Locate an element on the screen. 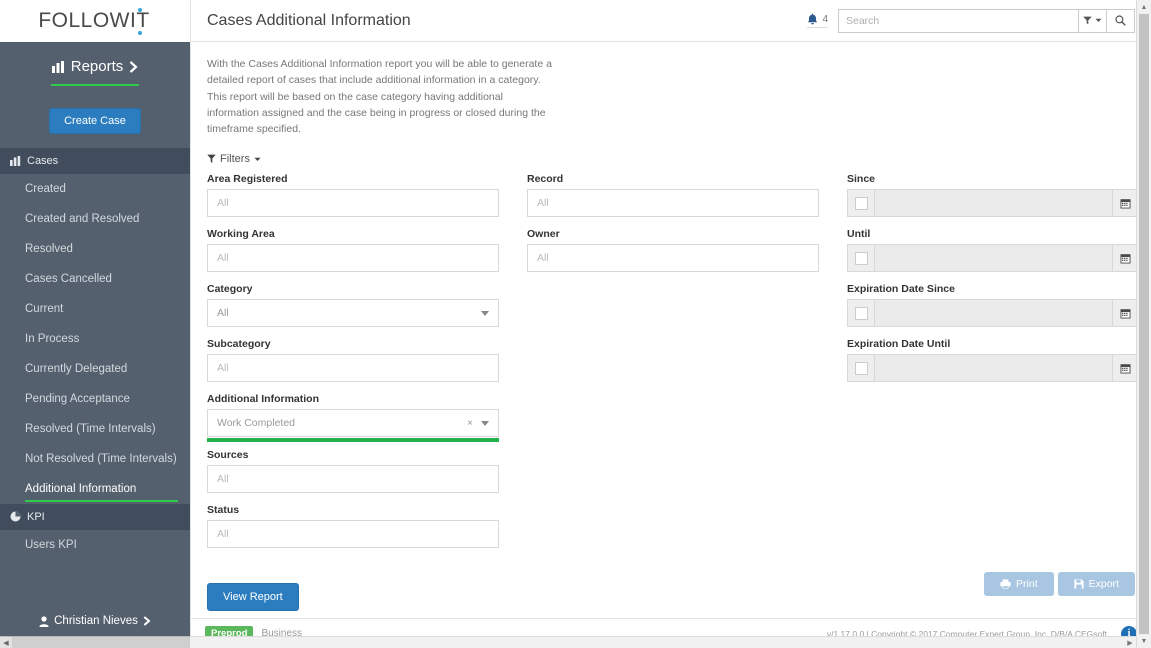  filters-toggle: Filters is located at coordinates (234, 159).